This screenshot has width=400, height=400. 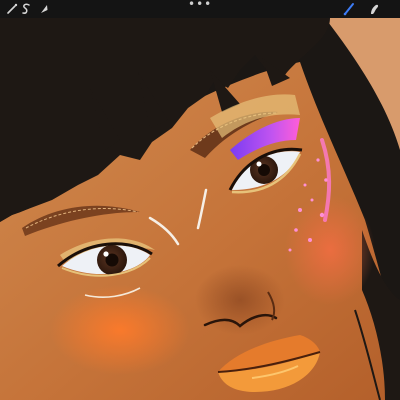 I want to click on top-toolbar: •••, so click(x=200, y=9).